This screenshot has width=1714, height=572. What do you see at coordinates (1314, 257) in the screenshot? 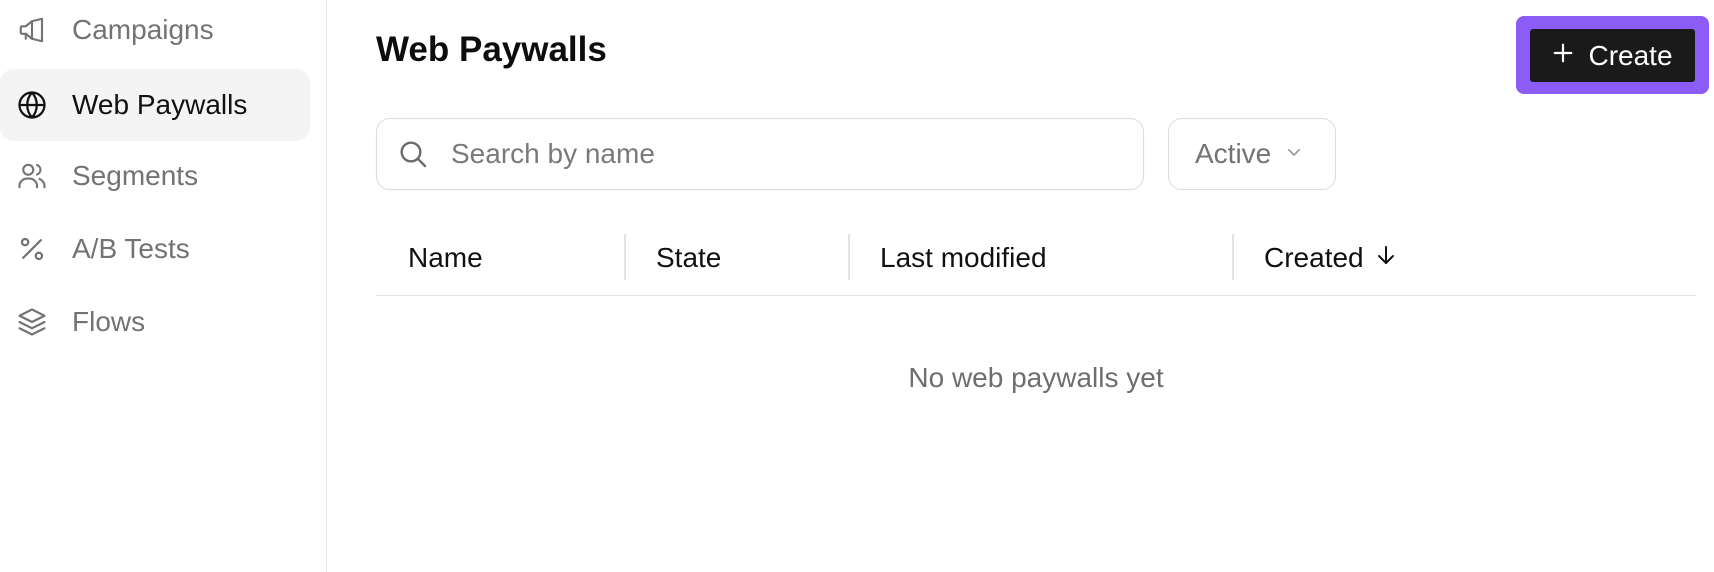
I see `column-header-label: Created` at bounding box center [1314, 257].